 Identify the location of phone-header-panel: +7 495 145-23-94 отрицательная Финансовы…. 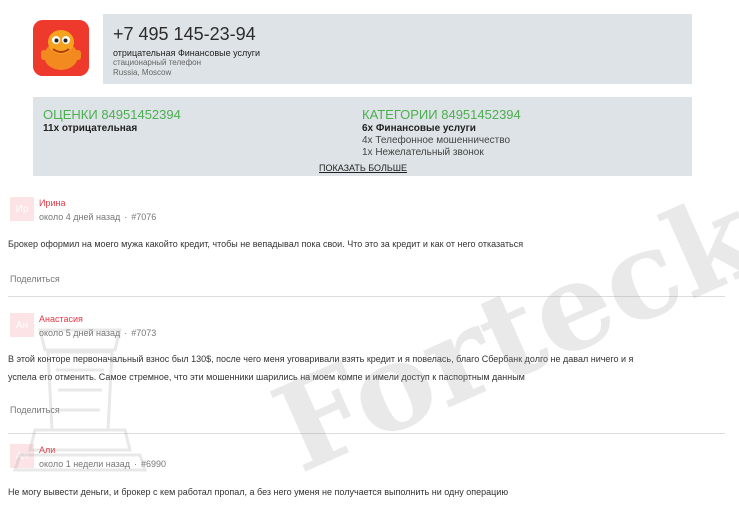
(397, 49).